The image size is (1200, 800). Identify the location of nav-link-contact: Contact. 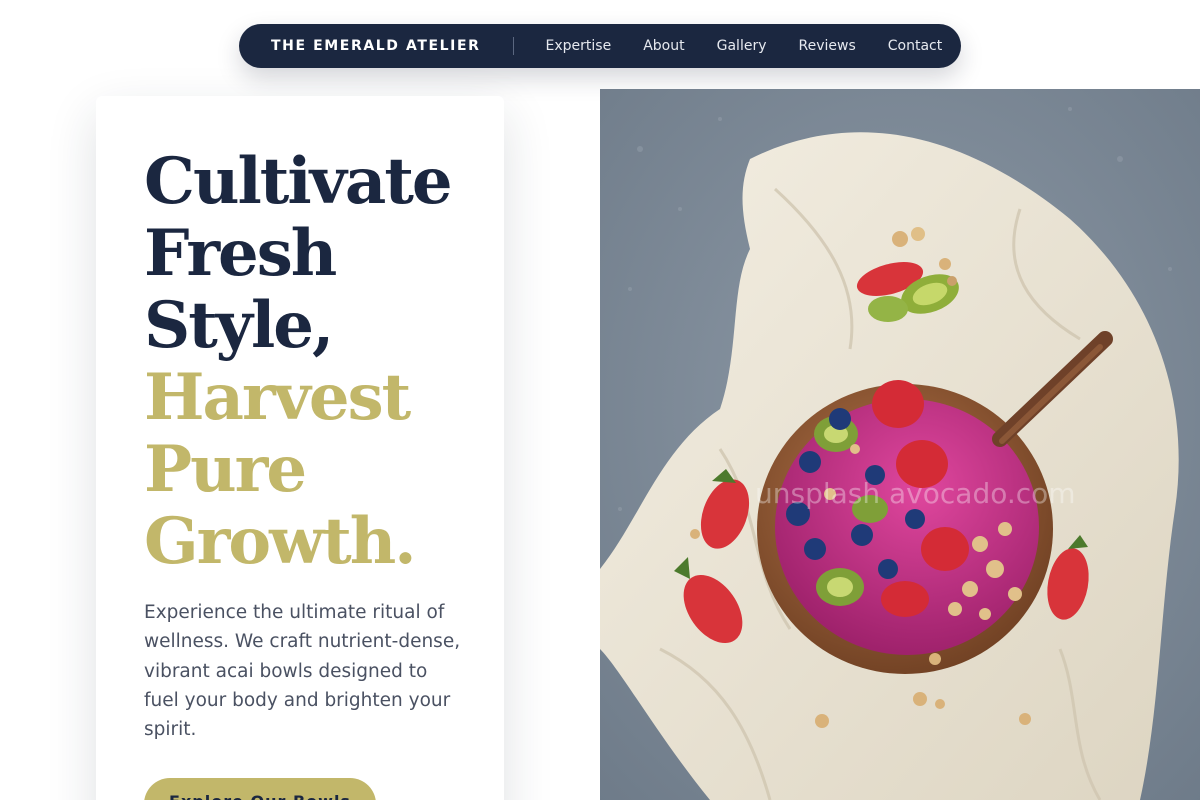
(915, 46).